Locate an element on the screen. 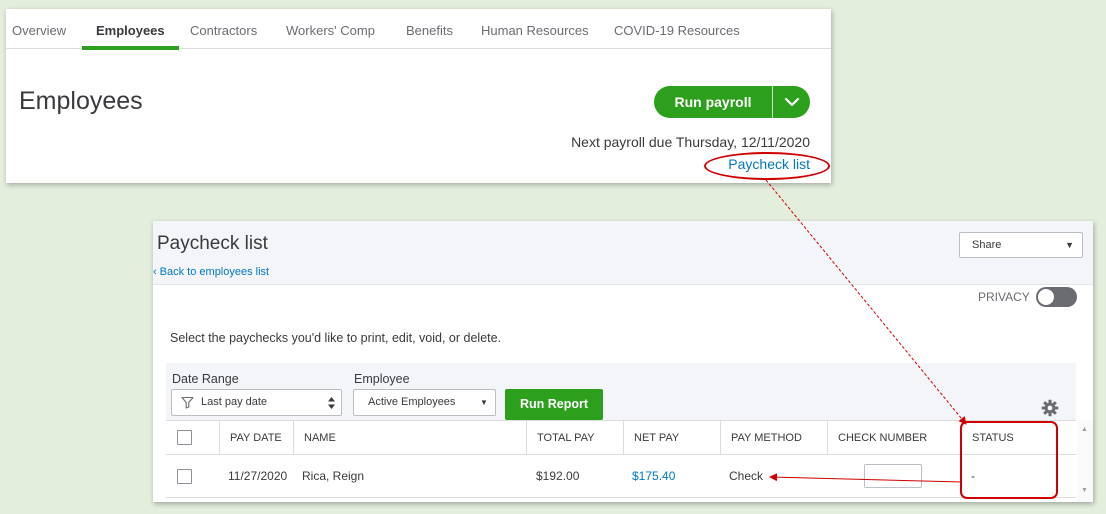 This screenshot has width=1106, height=514. col-check-number: CHECK NUMBER is located at coordinates (894, 437).